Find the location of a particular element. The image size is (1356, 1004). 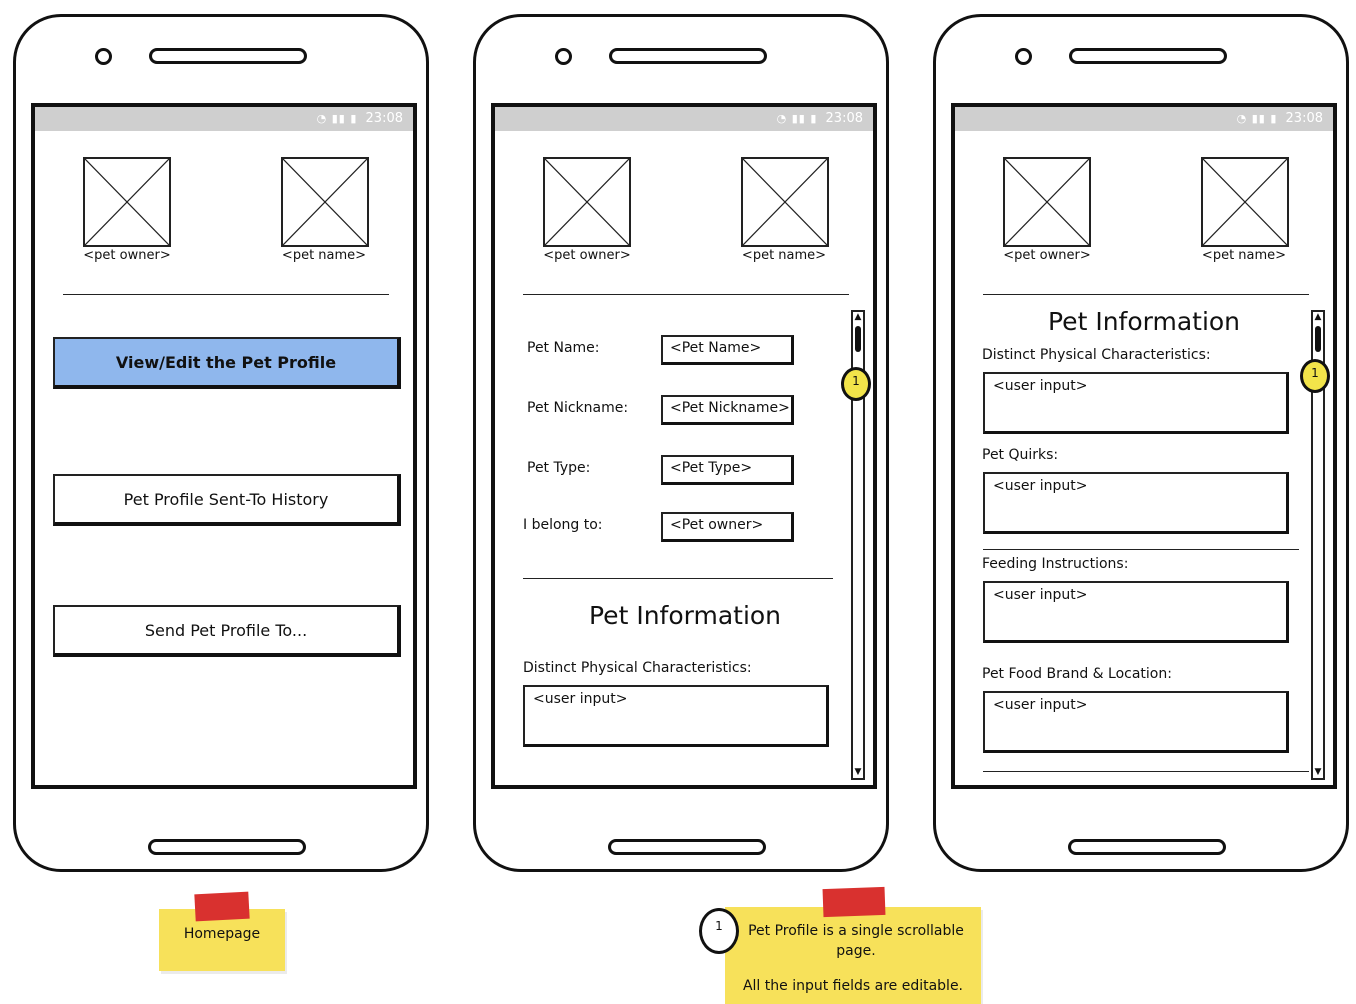

profile-note-line2: All the input fields are editable. is located at coordinates (853, 986).